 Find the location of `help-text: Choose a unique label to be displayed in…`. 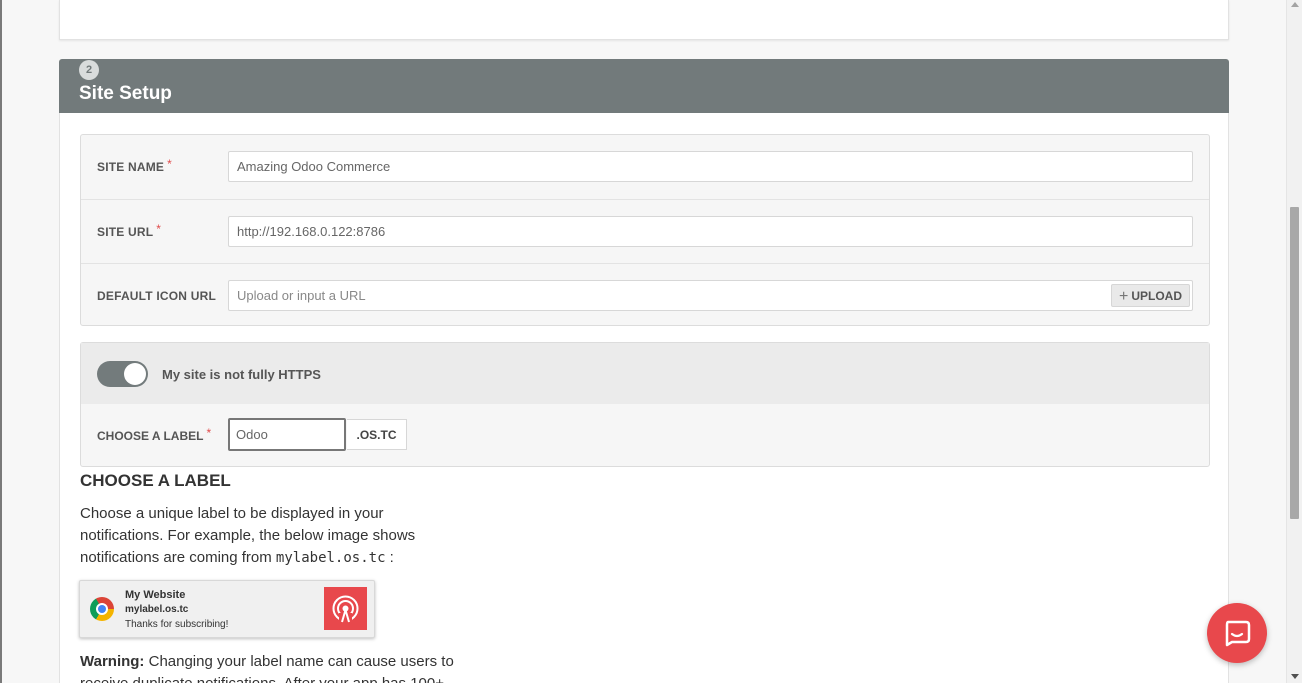

help-text: Choose a unique label to be displayed in… is located at coordinates (248, 535).